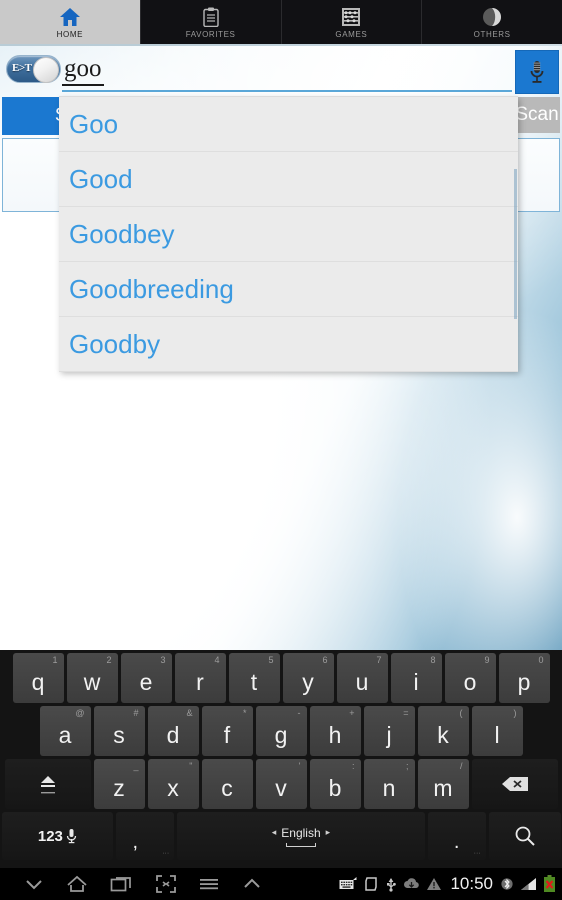 Image resolution: width=562 pixels, height=900 pixels. I want to click on key-p-label: p, so click(524, 681).